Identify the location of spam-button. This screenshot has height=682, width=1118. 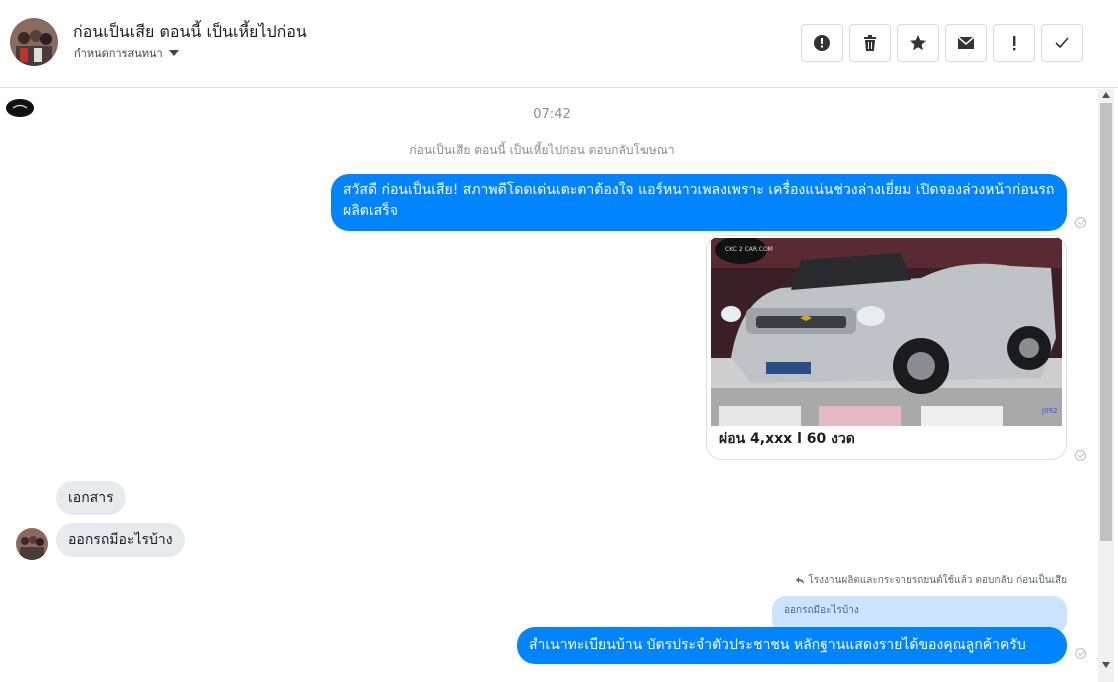
(822, 43).